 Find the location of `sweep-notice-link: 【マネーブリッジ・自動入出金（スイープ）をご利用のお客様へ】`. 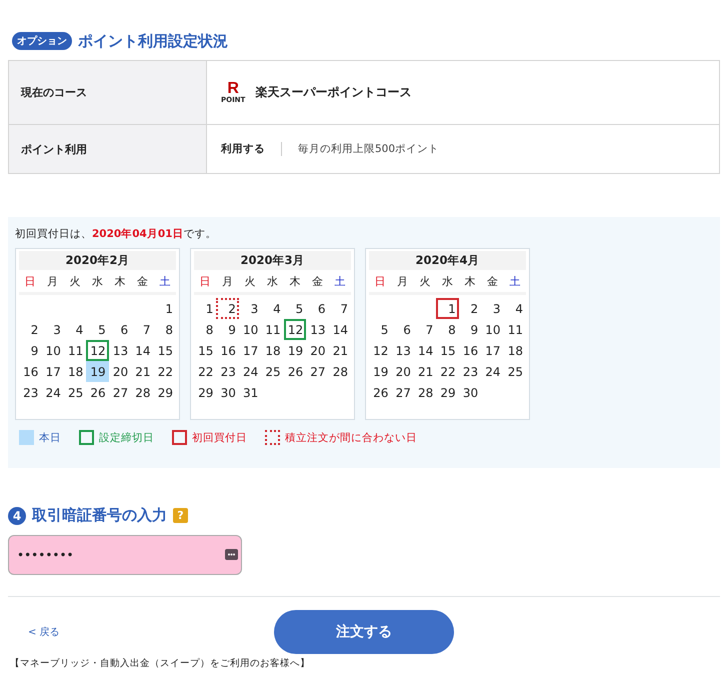

sweep-notice-link: 【マネーブリッジ・自動入出金（スイープ）をご利用のお客様へ】 is located at coordinates (369, 663).